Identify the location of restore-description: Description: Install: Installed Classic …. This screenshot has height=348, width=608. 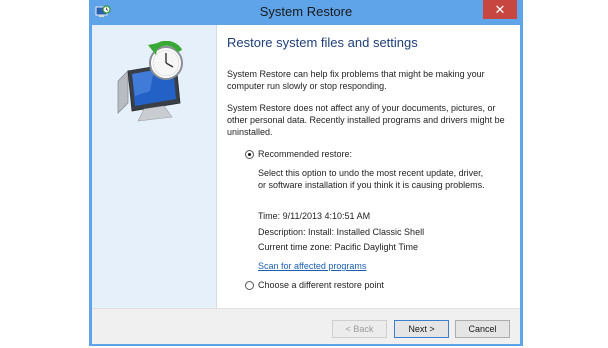
(341, 232).